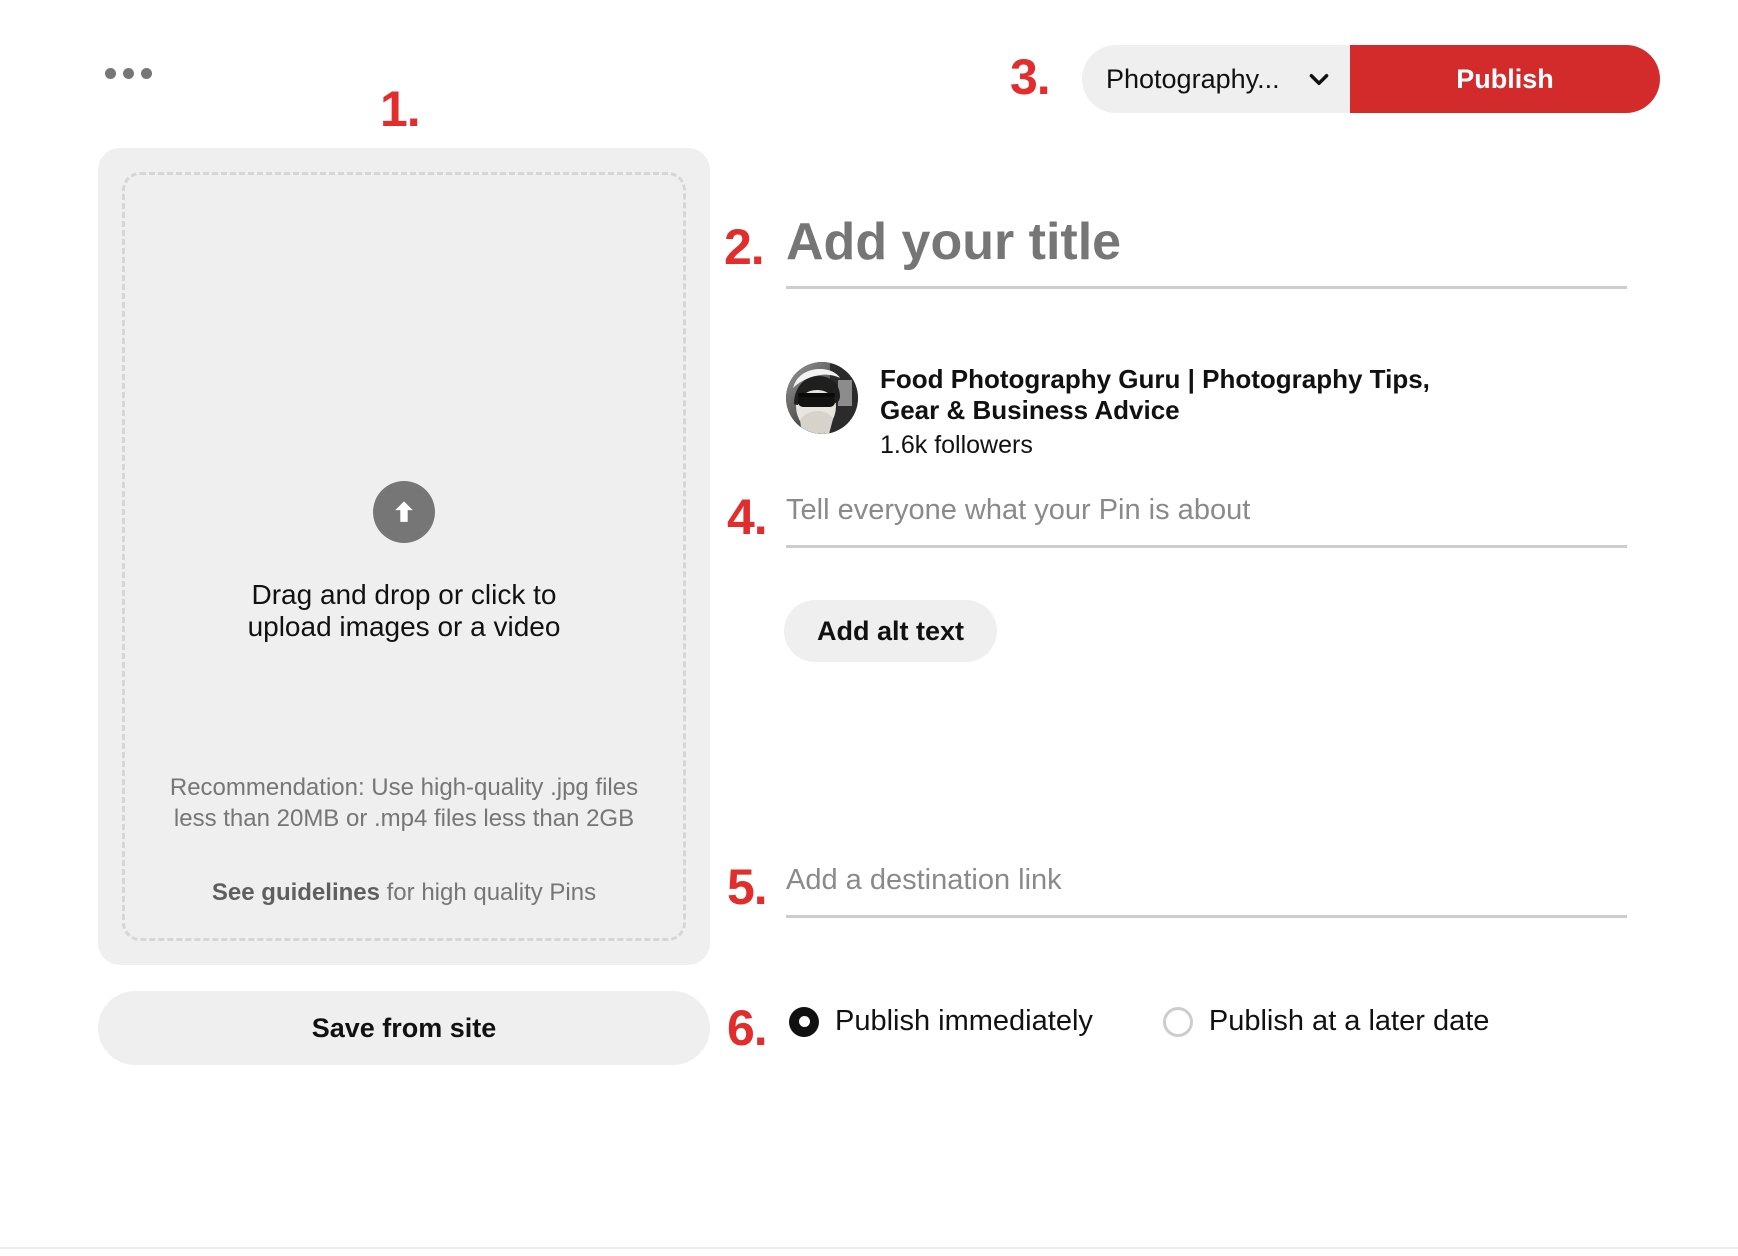  I want to click on see-guidelines-link: See guidelines, so click(296, 892).